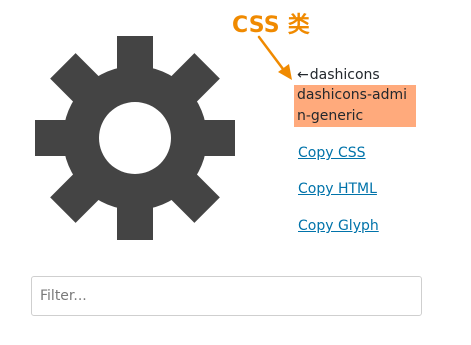  I want to click on alias-line: ←dashicons, so click(377, 75).